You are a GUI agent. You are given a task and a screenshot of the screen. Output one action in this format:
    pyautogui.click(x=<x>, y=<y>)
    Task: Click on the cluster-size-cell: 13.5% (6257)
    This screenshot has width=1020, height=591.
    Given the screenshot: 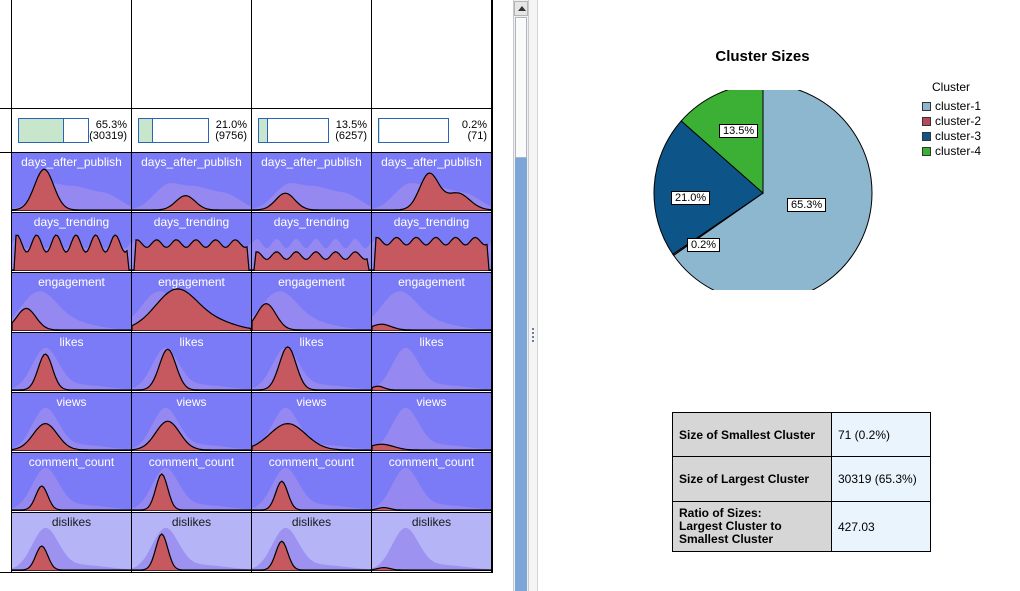 What is the action you would take?
    pyautogui.click(x=311, y=130)
    